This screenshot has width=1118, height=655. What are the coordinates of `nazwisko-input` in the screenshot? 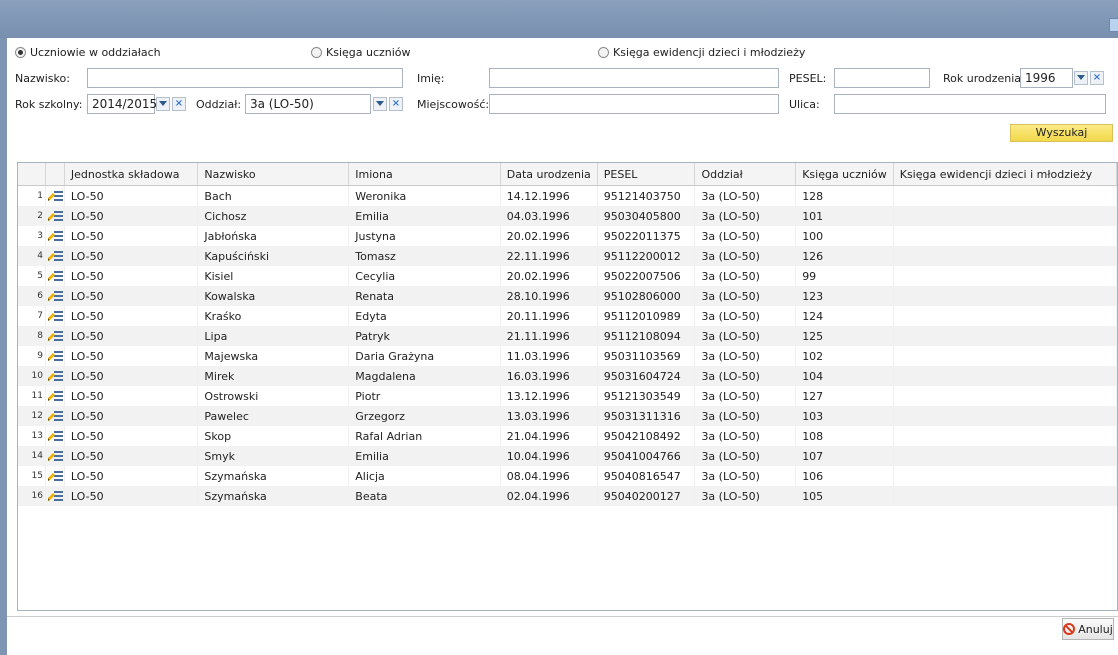 It's located at (245, 78).